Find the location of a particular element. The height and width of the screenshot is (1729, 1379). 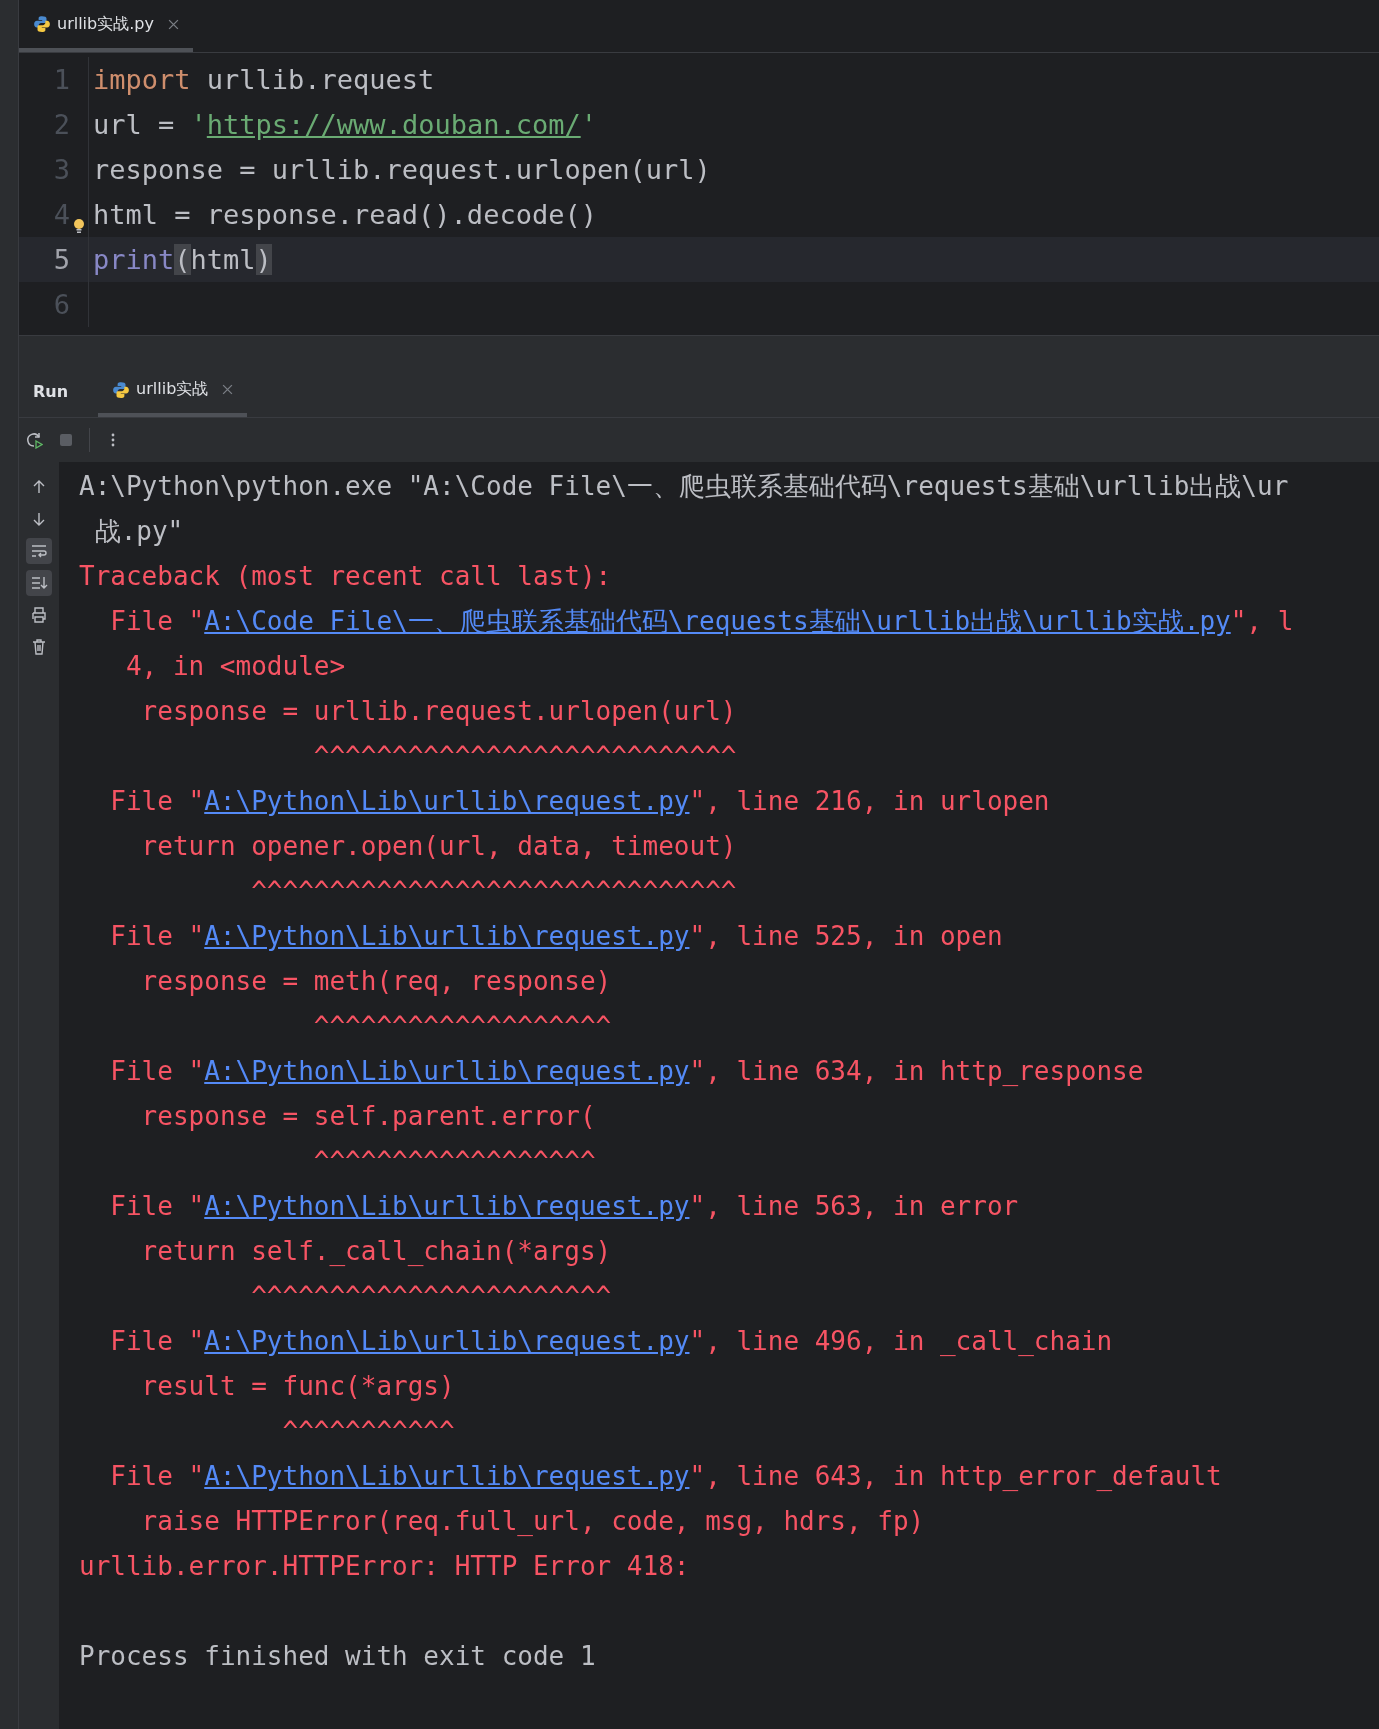

console-text: ^^^^^^^^^^^^^^^^^^^^^^^ is located at coordinates (431, 1296).